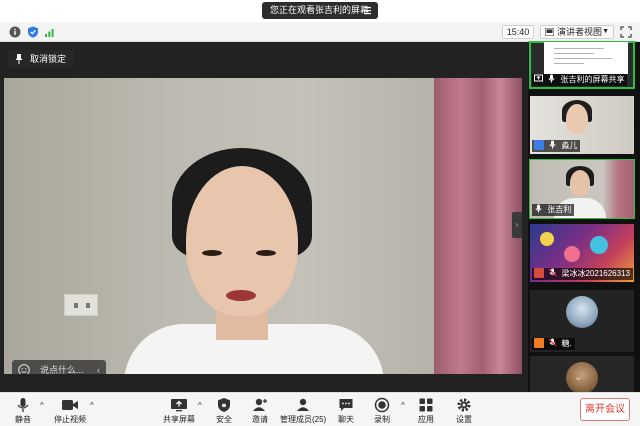 The image size is (640, 426). What do you see at coordinates (382, 405) in the screenshot?
I see `record-icon` at bounding box center [382, 405].